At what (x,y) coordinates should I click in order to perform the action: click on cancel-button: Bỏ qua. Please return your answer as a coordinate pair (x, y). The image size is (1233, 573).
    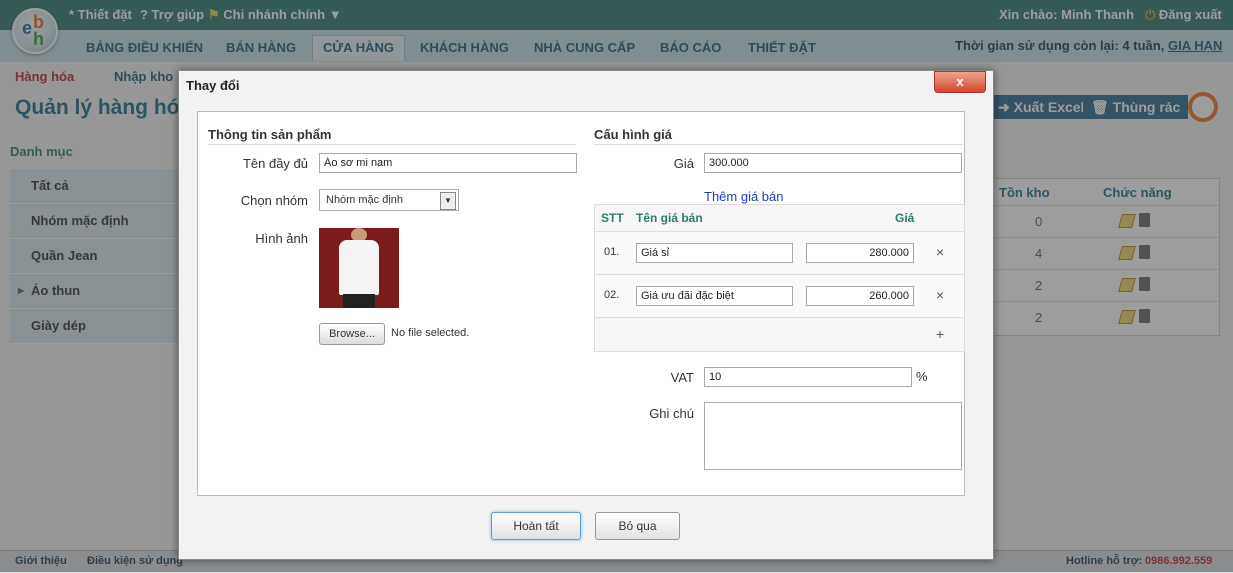
    Looking at the image, I should click on (637, 526).